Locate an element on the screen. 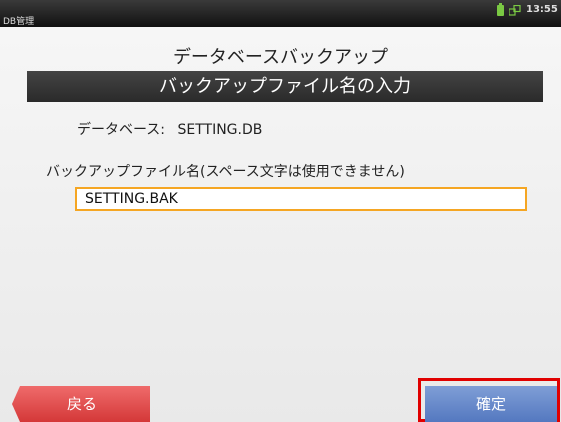  network-icon is located at coordinates (515, 10).